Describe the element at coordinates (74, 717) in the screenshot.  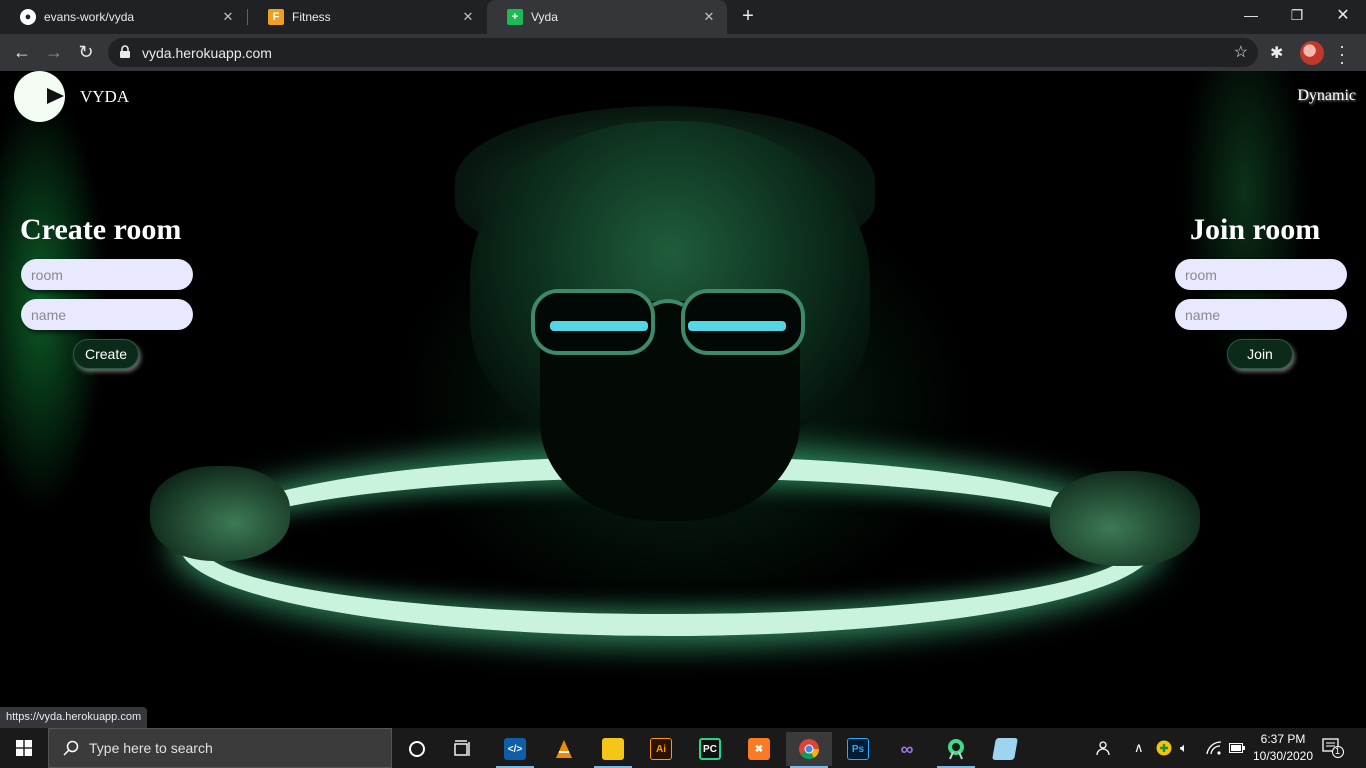
I see `status-bar-url: https://vyda.herokuapp.com` at that location.